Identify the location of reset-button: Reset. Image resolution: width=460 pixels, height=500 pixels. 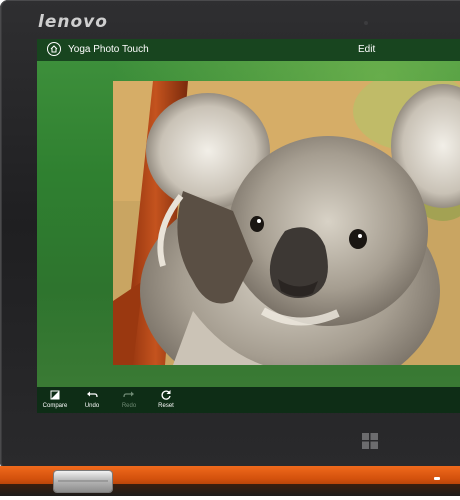
(166, 399).